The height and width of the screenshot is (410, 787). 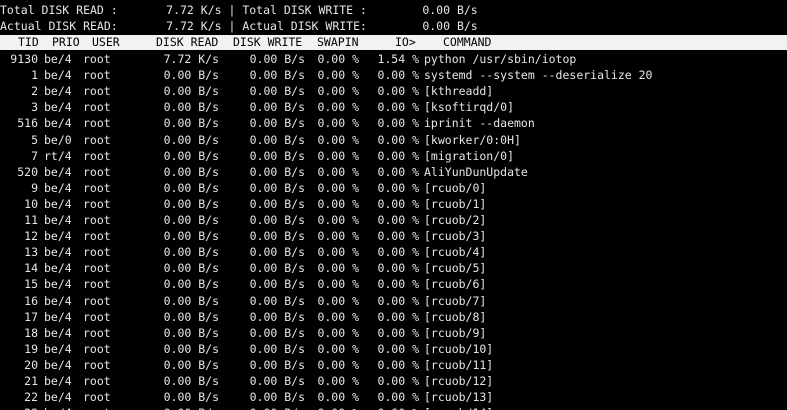 What do you see at coordinates (66, 42) in the screenshot?
I see `column-header-prio: PRIO` at bounding box center [66, 42].